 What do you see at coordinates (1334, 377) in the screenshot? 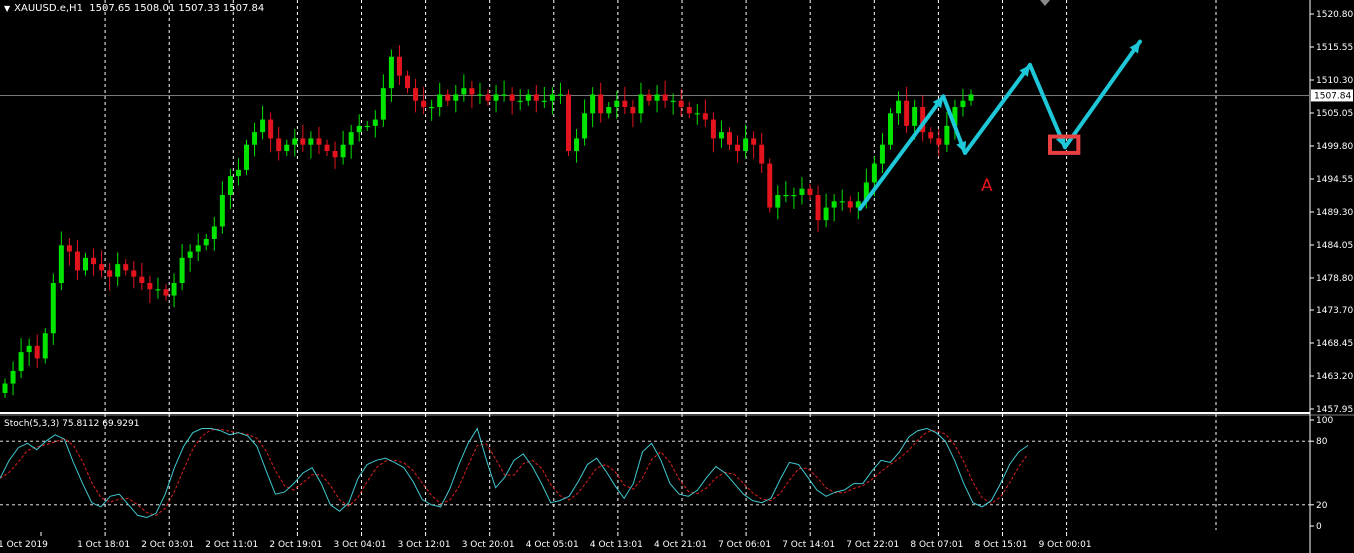
I see `y-tick-label: 1463.20` at bounding box center [1334, 377].